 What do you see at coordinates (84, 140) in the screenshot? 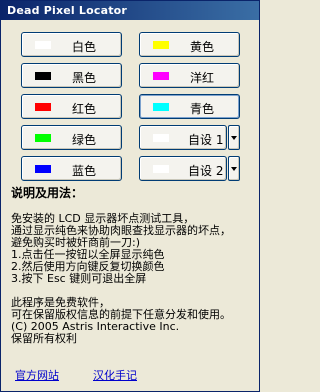
I see `green-button-label: 绿色` at bounding box center [84, 140].